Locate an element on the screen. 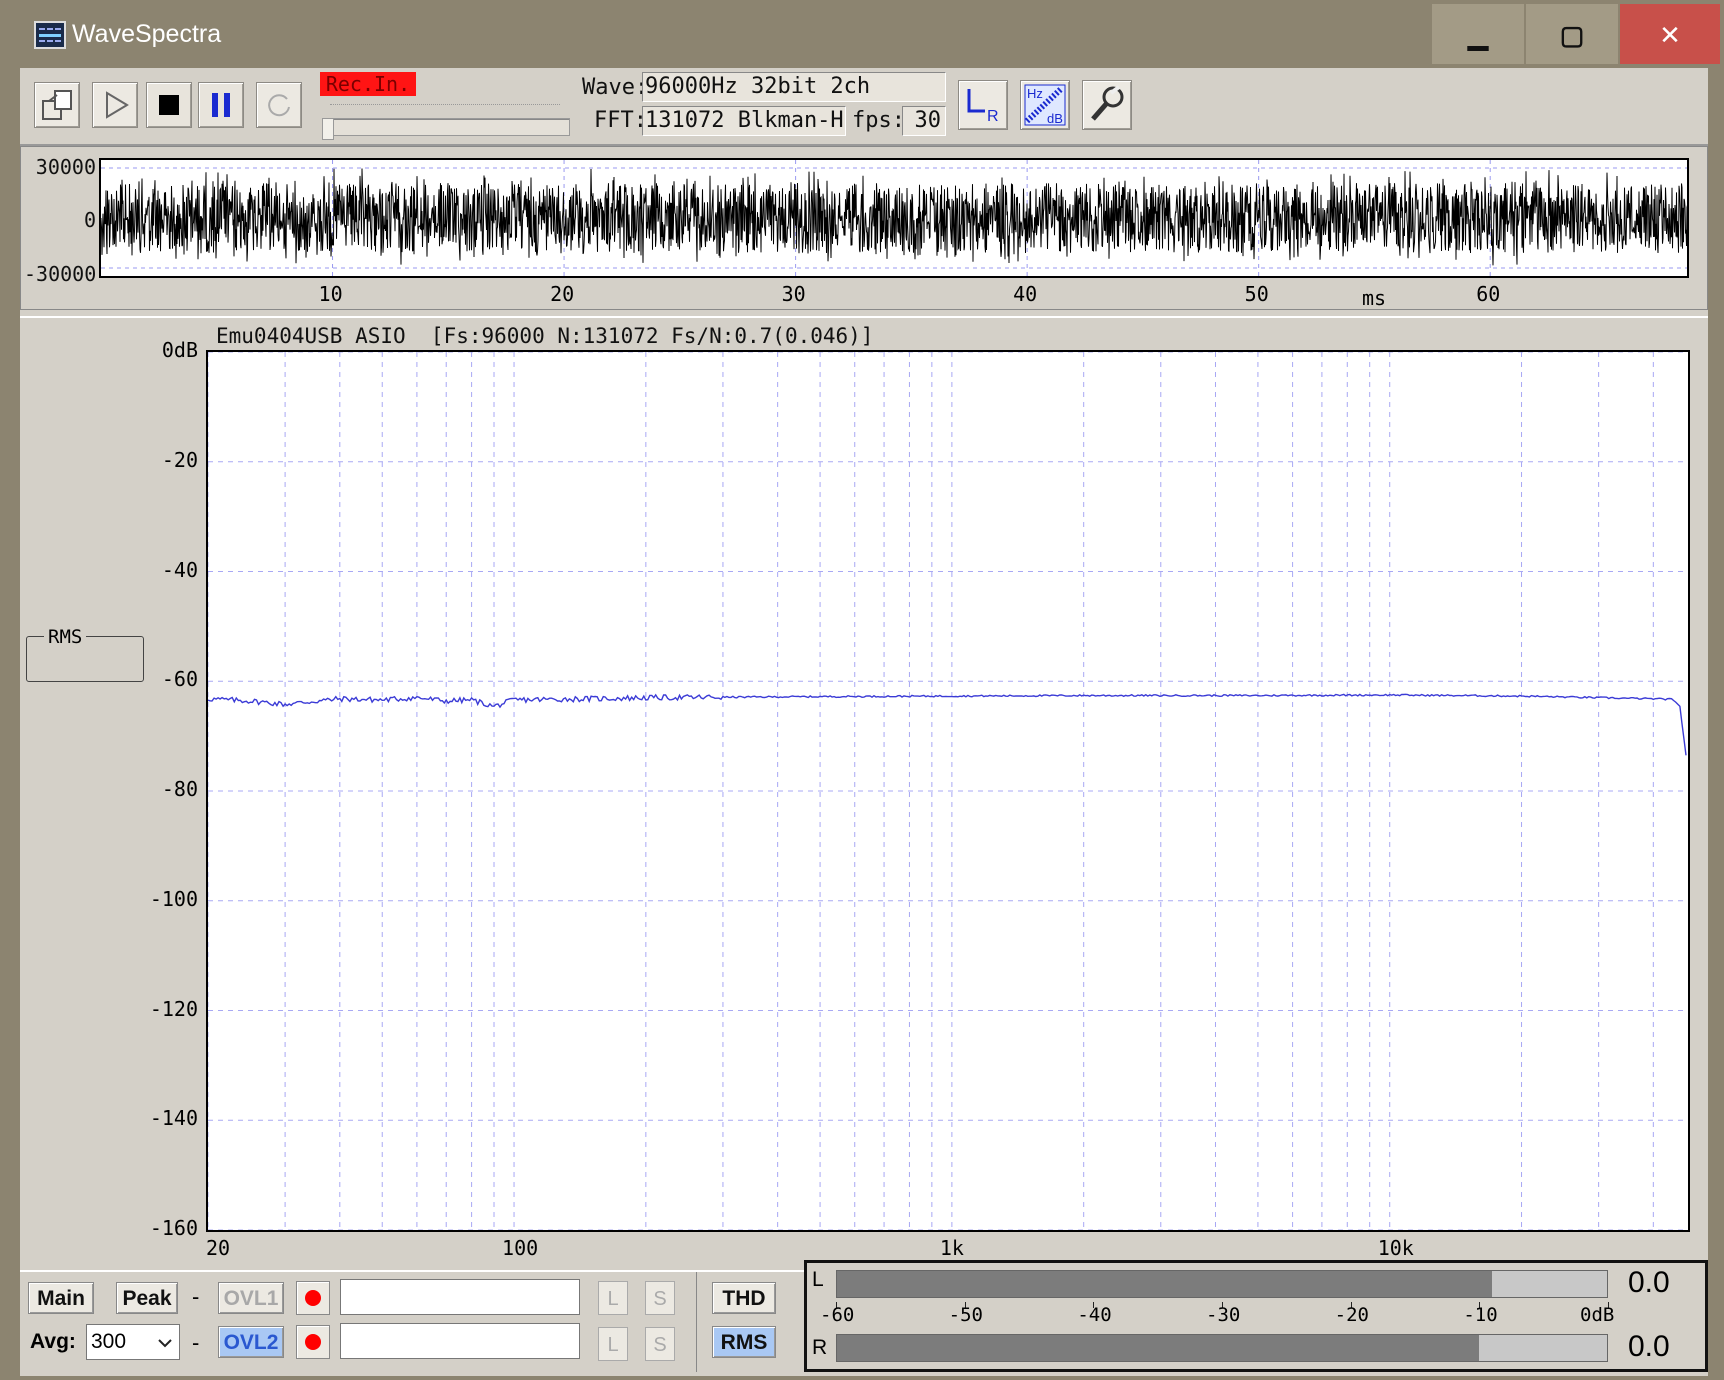 This screenshot has width=1724, height=1380. spectrum-y-tick-label: -20 is located at coordinates (179, 459).